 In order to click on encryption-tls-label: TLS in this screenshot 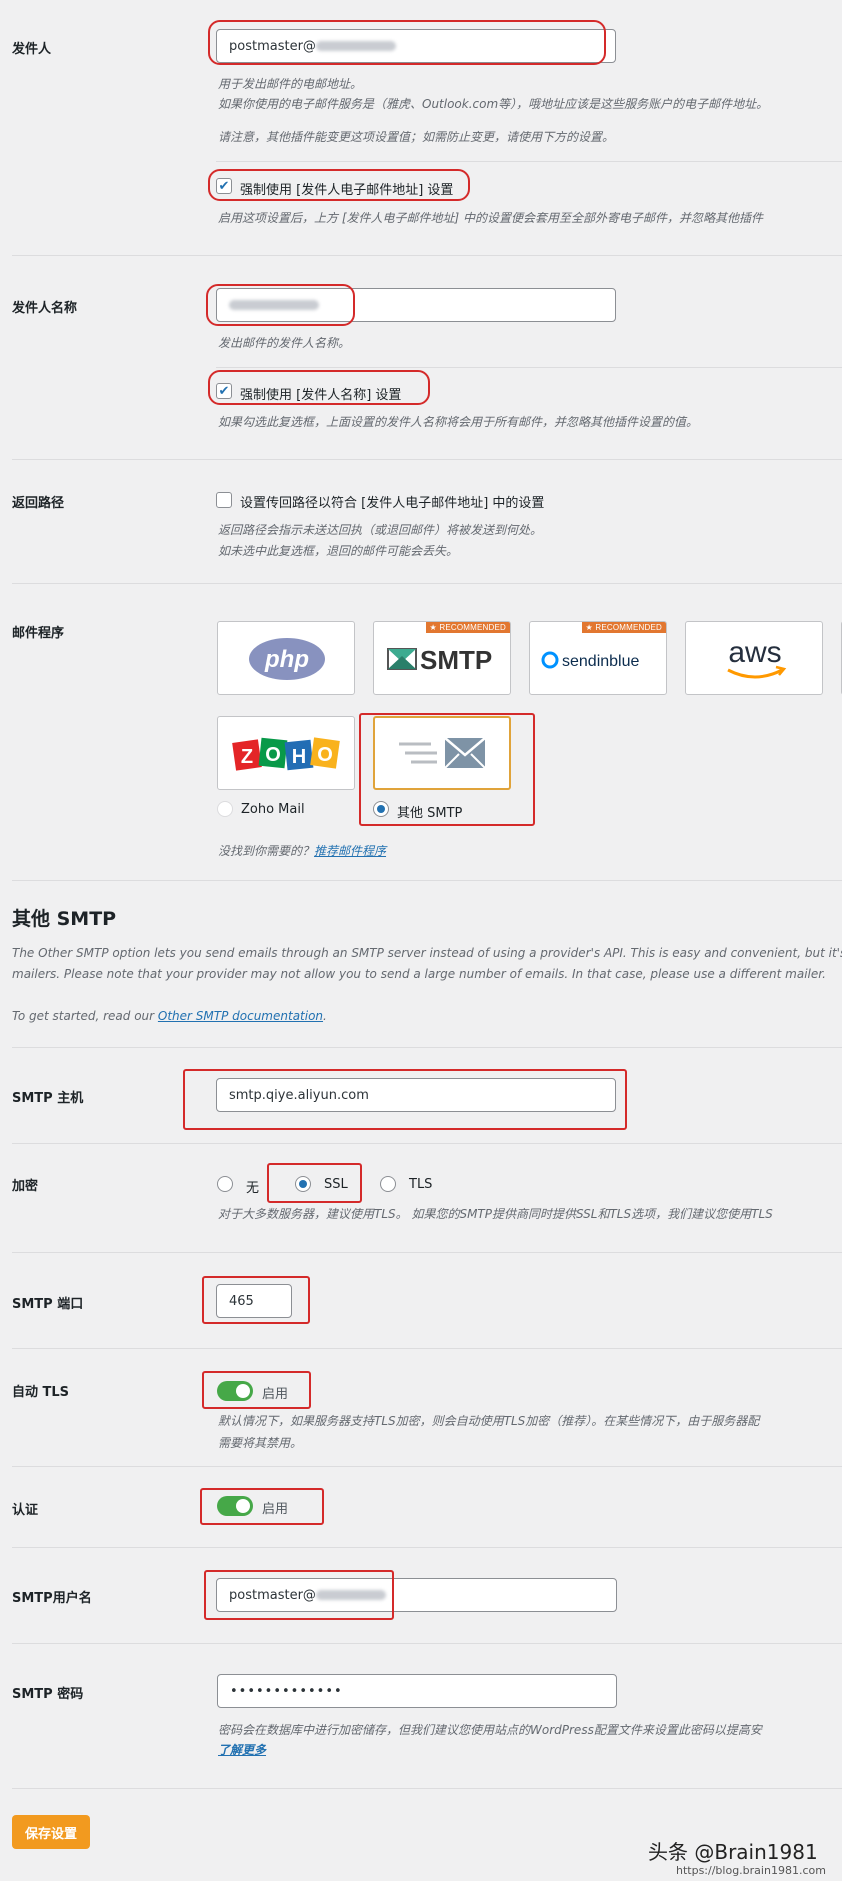, I will do `click(421, 1184)`.